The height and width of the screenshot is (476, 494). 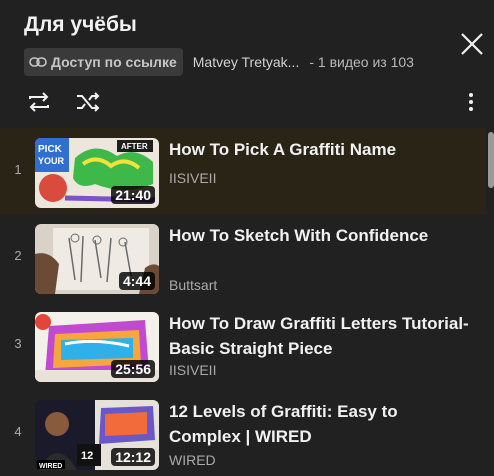 I want to click on video-thumbnail: 12 WIRED 12:12, so click(x=97, y=435).